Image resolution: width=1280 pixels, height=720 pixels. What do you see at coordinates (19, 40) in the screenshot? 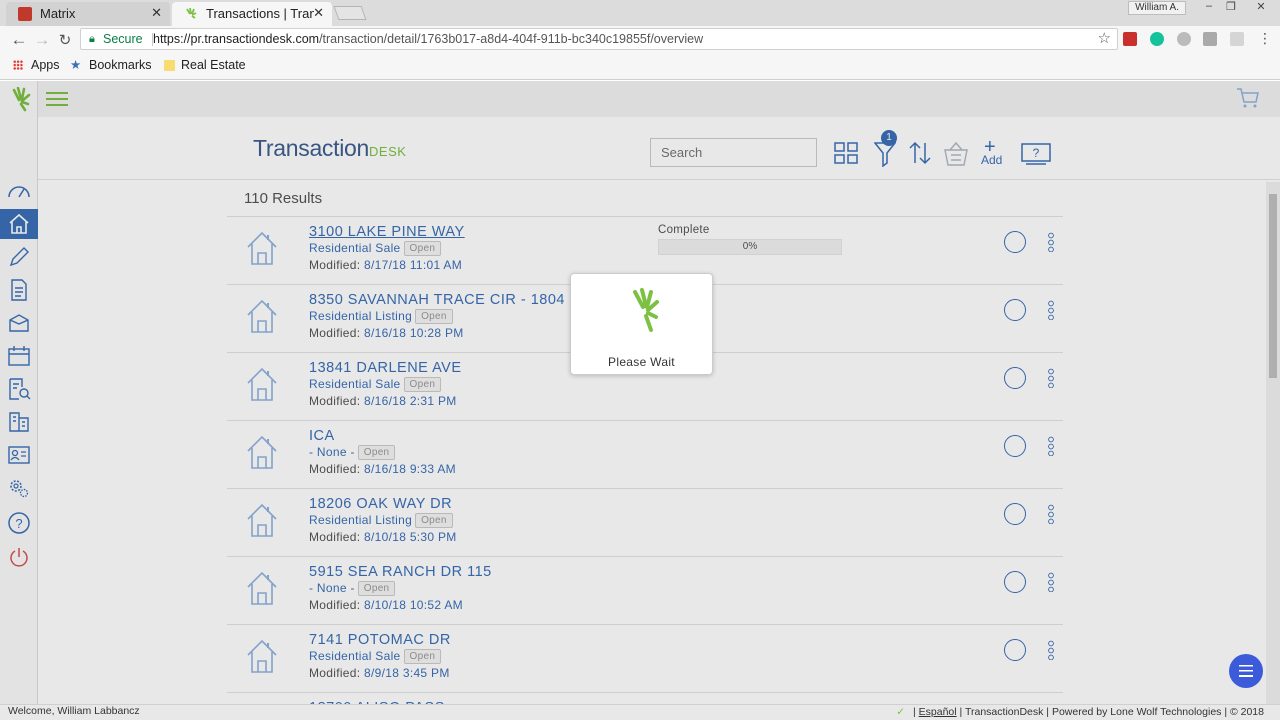
I see `back-icon: ←` at bounding box center [19, 40].